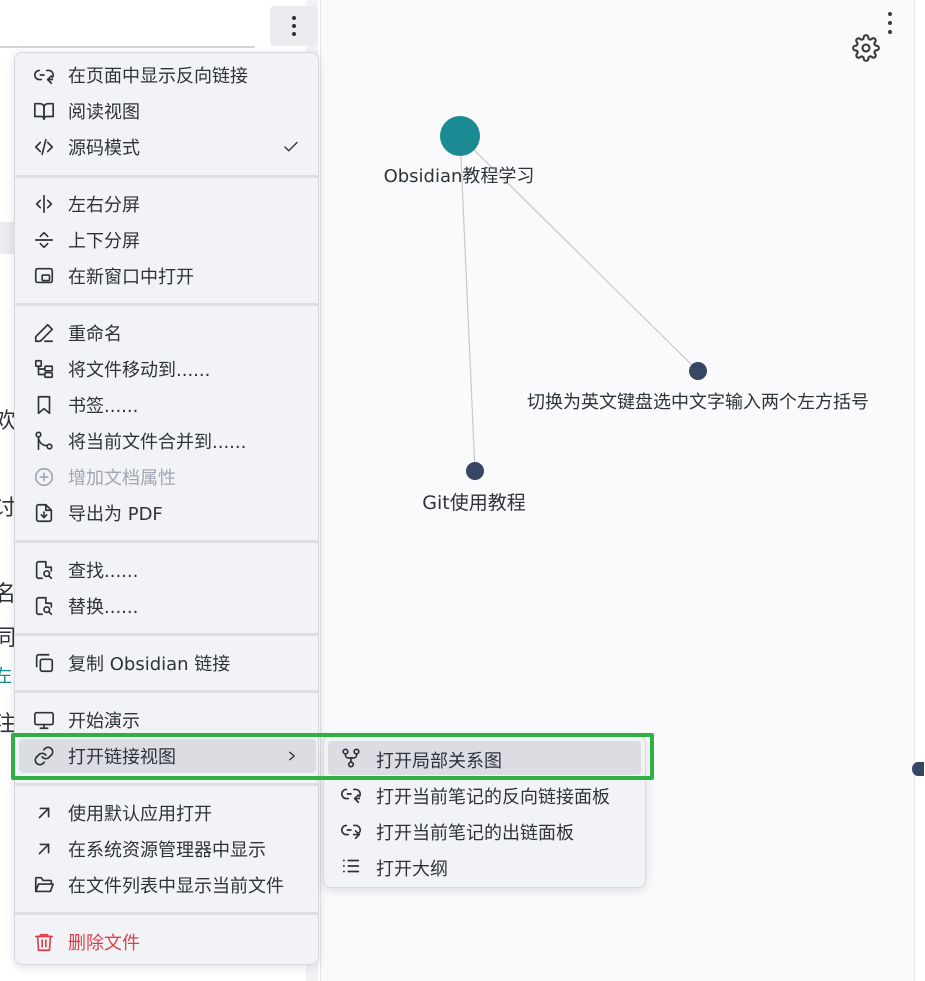  I want to click on menu-item-copy-link: 复制 Obsidian 链接, so click(167, 663).